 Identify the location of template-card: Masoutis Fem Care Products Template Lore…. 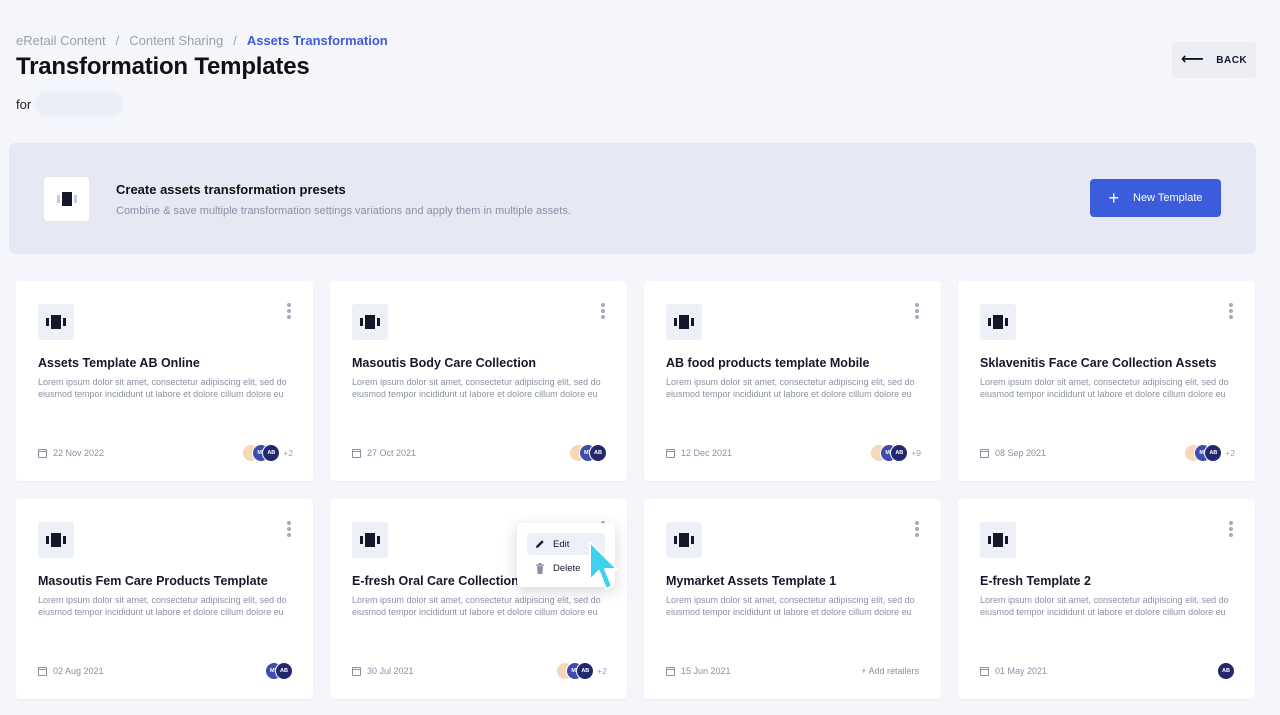
(164, 599).